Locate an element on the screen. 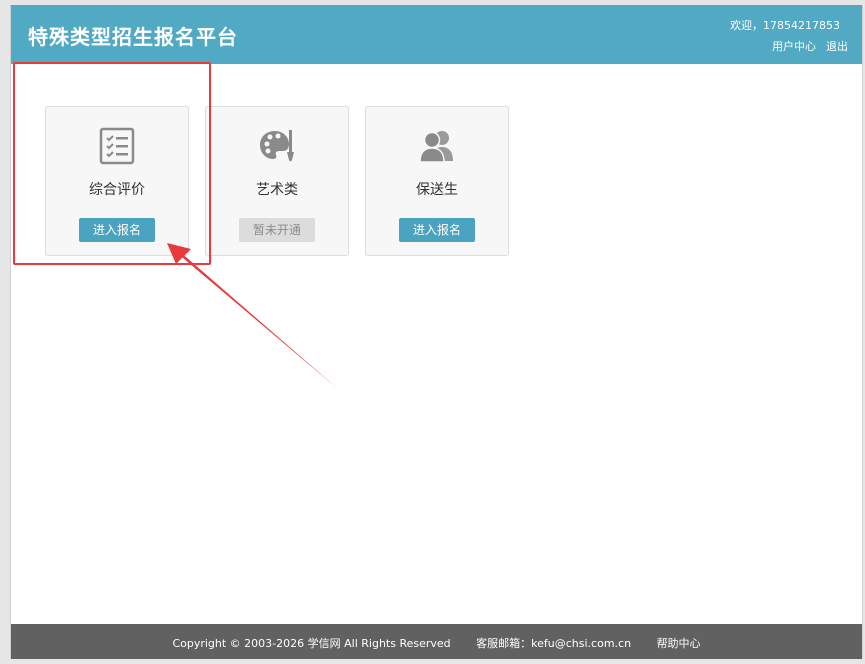 This screenshot has width=865, height=664. annotation-arrow-shaft is located at coordinates (258, 320).